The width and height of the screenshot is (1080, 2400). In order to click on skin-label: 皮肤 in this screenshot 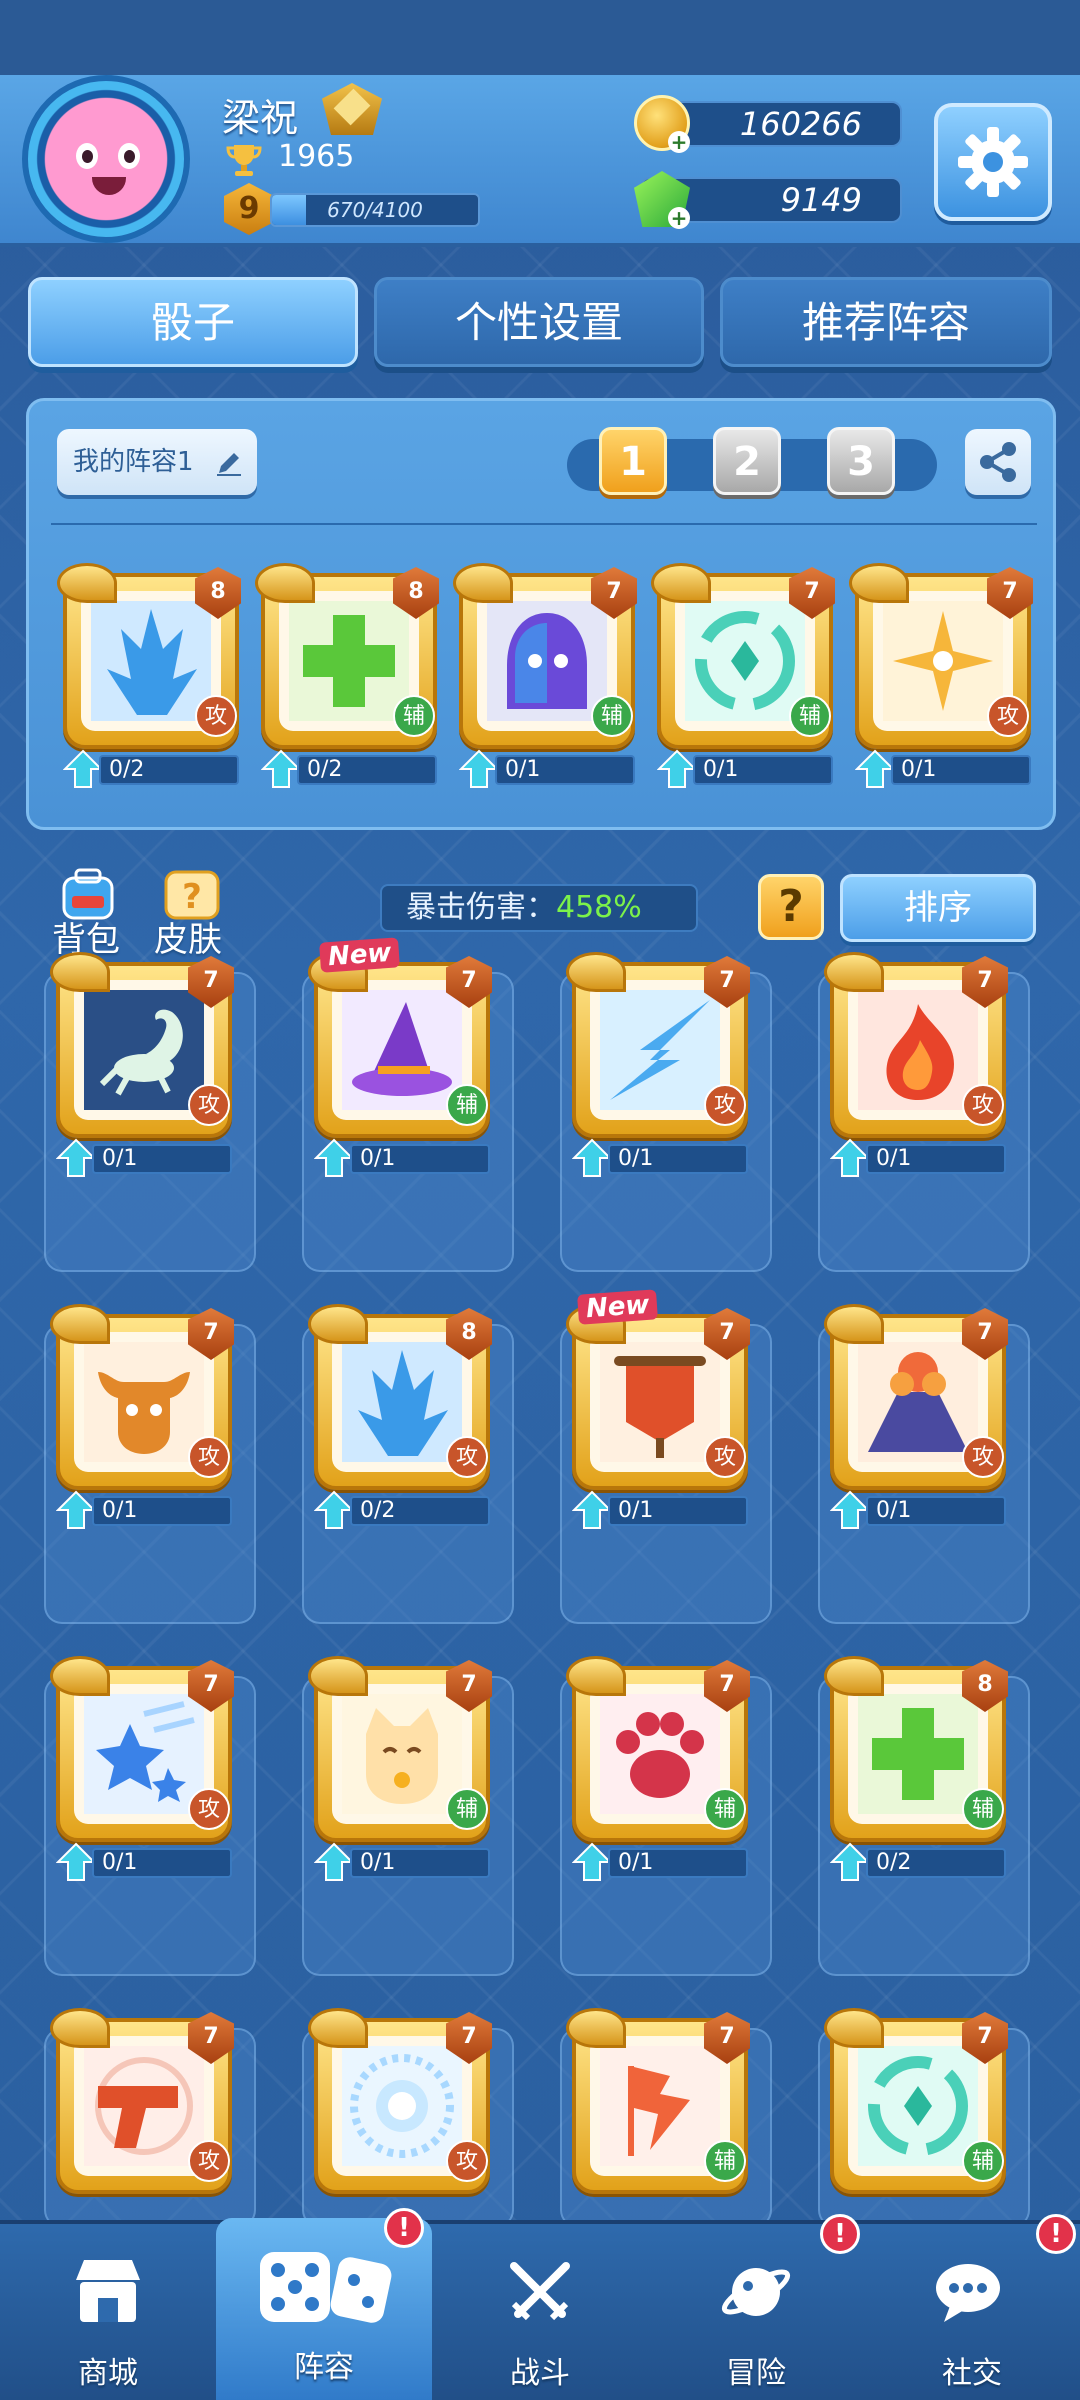, I will do `click(188, 936)`.